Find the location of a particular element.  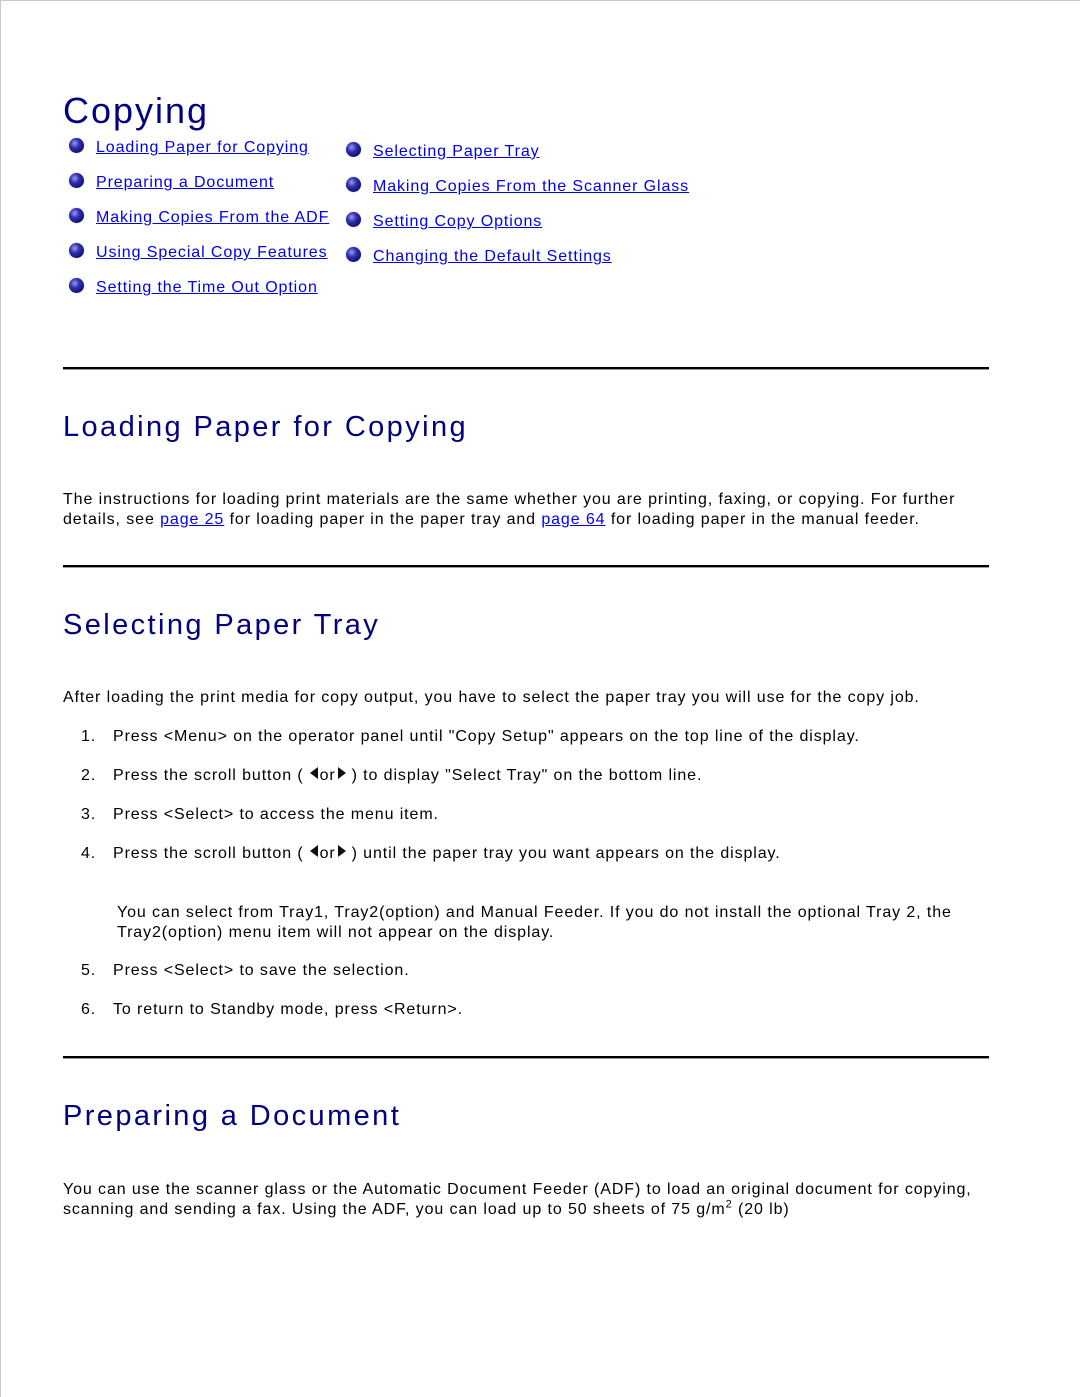

toc-item-special-features: Using Special Copy Features is located at coordinates (199, 253).